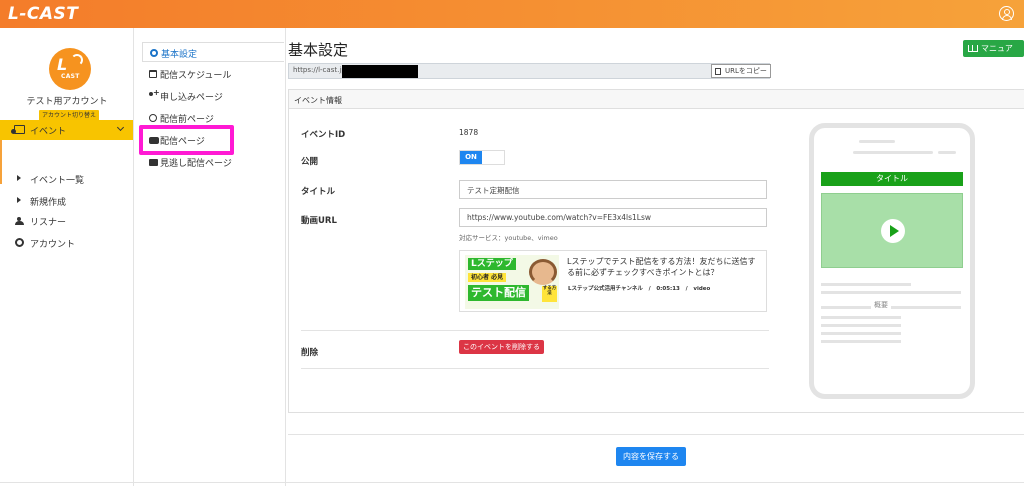  What do you see at coordinates (881, 305) in the screenshot?
I see `phone-overview-label: 概要` at bounding box center [881, 305].